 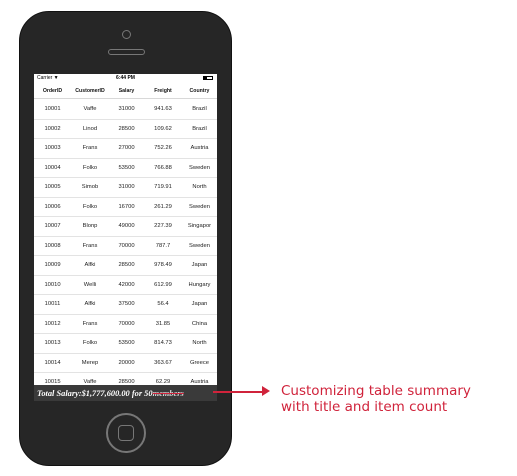 What do you see at coordinates (52, 109) in the screenshot?
I see `cell-orderid: 10001` at bounding box center [52, 109].